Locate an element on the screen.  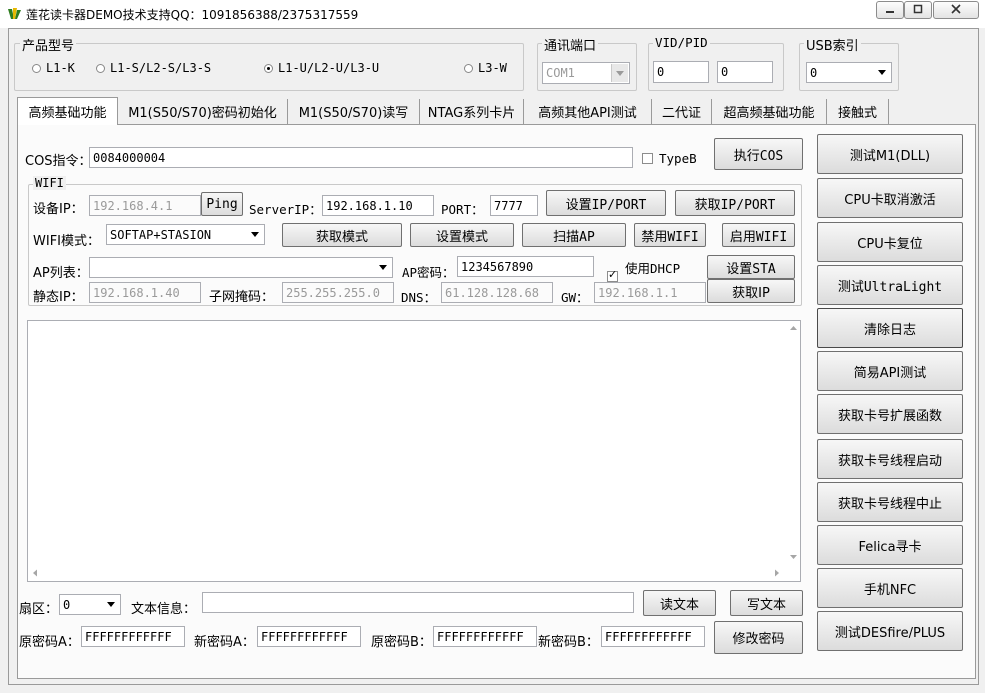
log-vertical-scrollbar is located at coordinates (793, 443).